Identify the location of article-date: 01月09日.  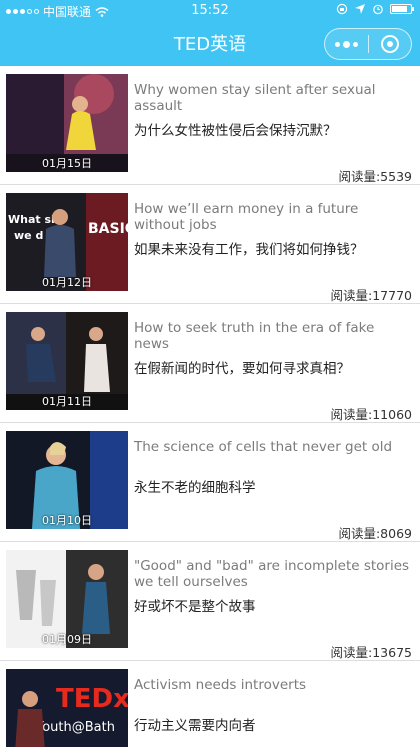
(67, 639).